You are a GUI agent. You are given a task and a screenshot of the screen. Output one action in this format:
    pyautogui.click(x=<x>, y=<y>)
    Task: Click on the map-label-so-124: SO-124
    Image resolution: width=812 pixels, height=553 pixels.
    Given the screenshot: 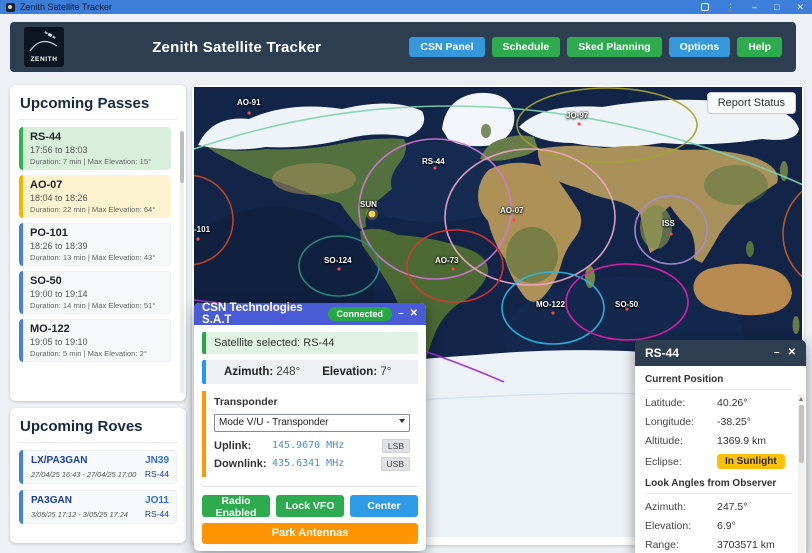 What is the action you would take?
    pyautogui.click(x=338, y=260)
    